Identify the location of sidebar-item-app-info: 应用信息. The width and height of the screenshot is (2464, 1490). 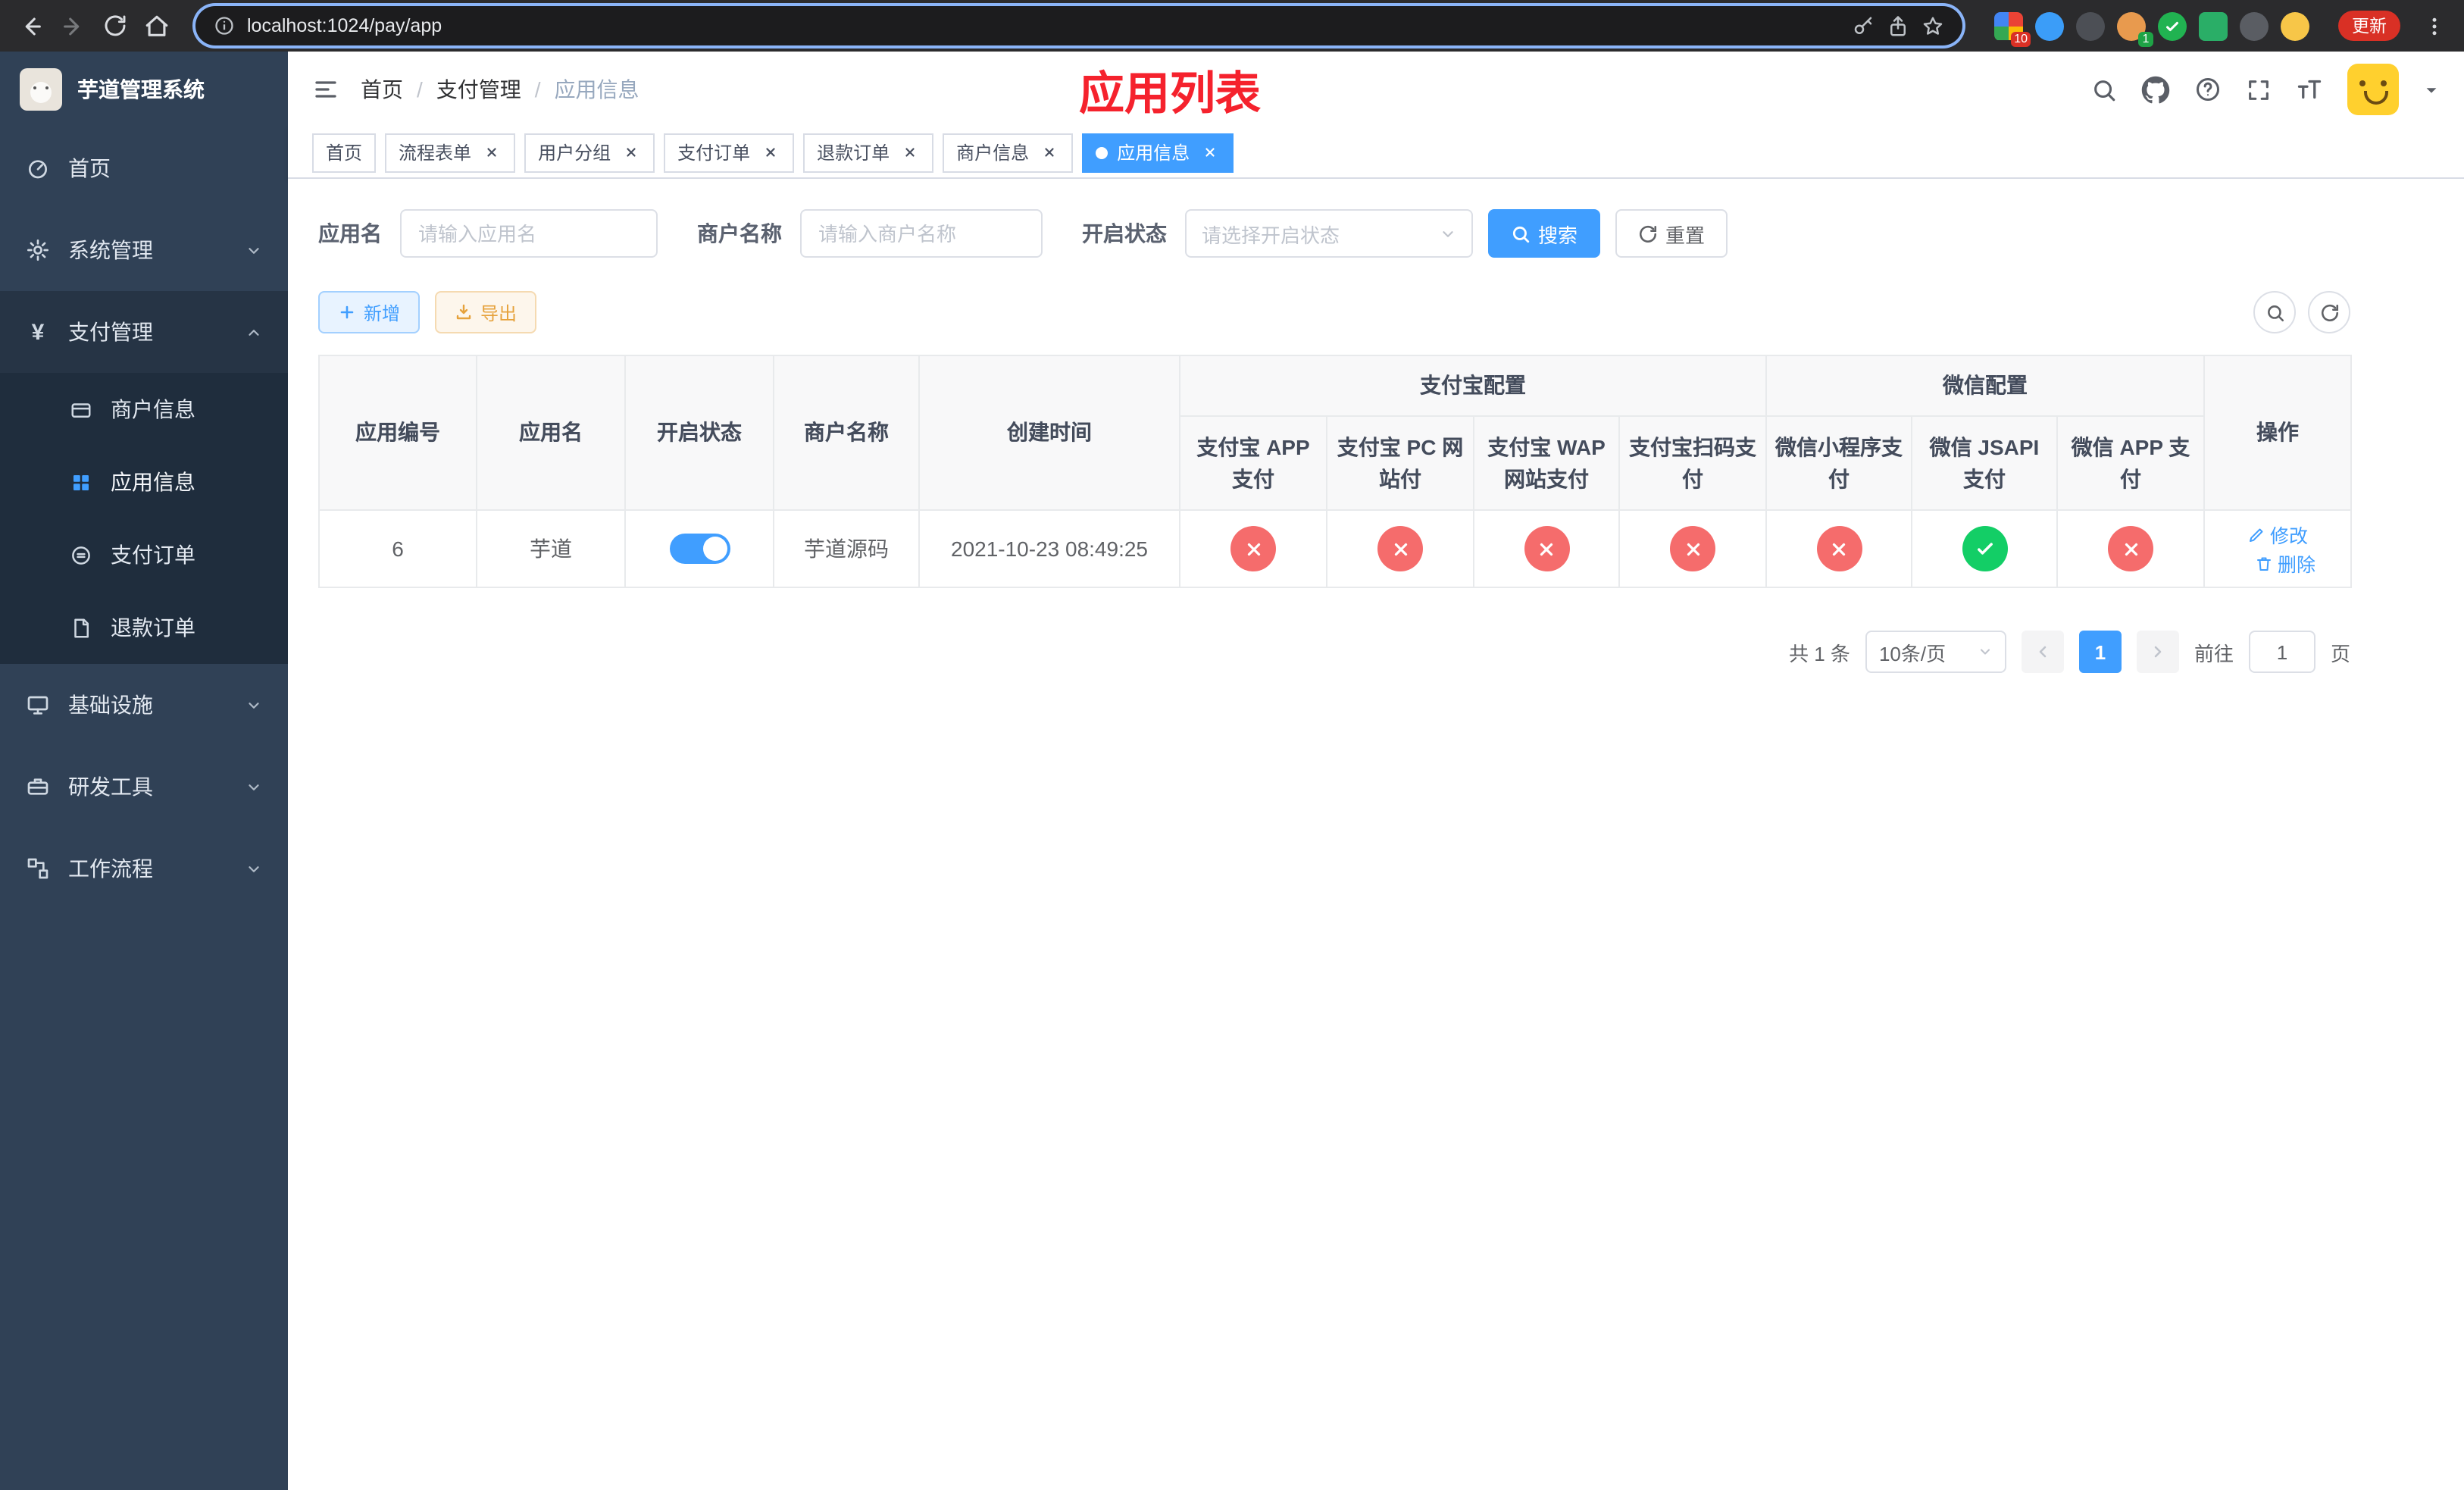
(144, 482).